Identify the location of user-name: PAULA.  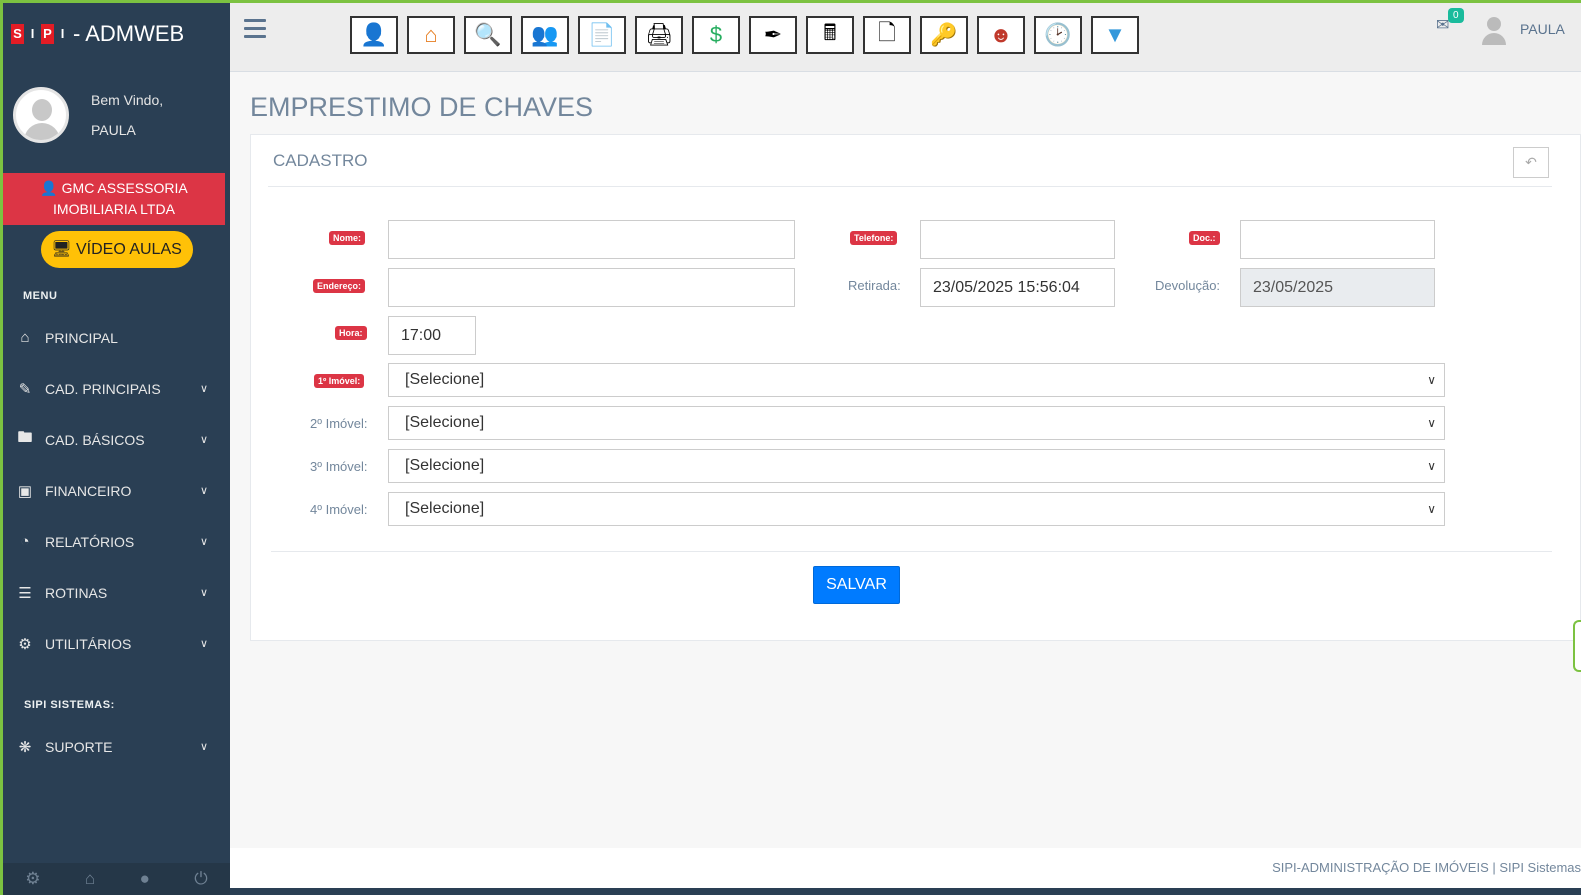
(1542, 29).